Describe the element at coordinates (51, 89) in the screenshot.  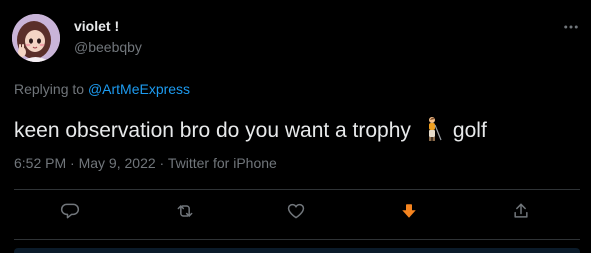
I see `replying-prefix: Replying to` at that location.